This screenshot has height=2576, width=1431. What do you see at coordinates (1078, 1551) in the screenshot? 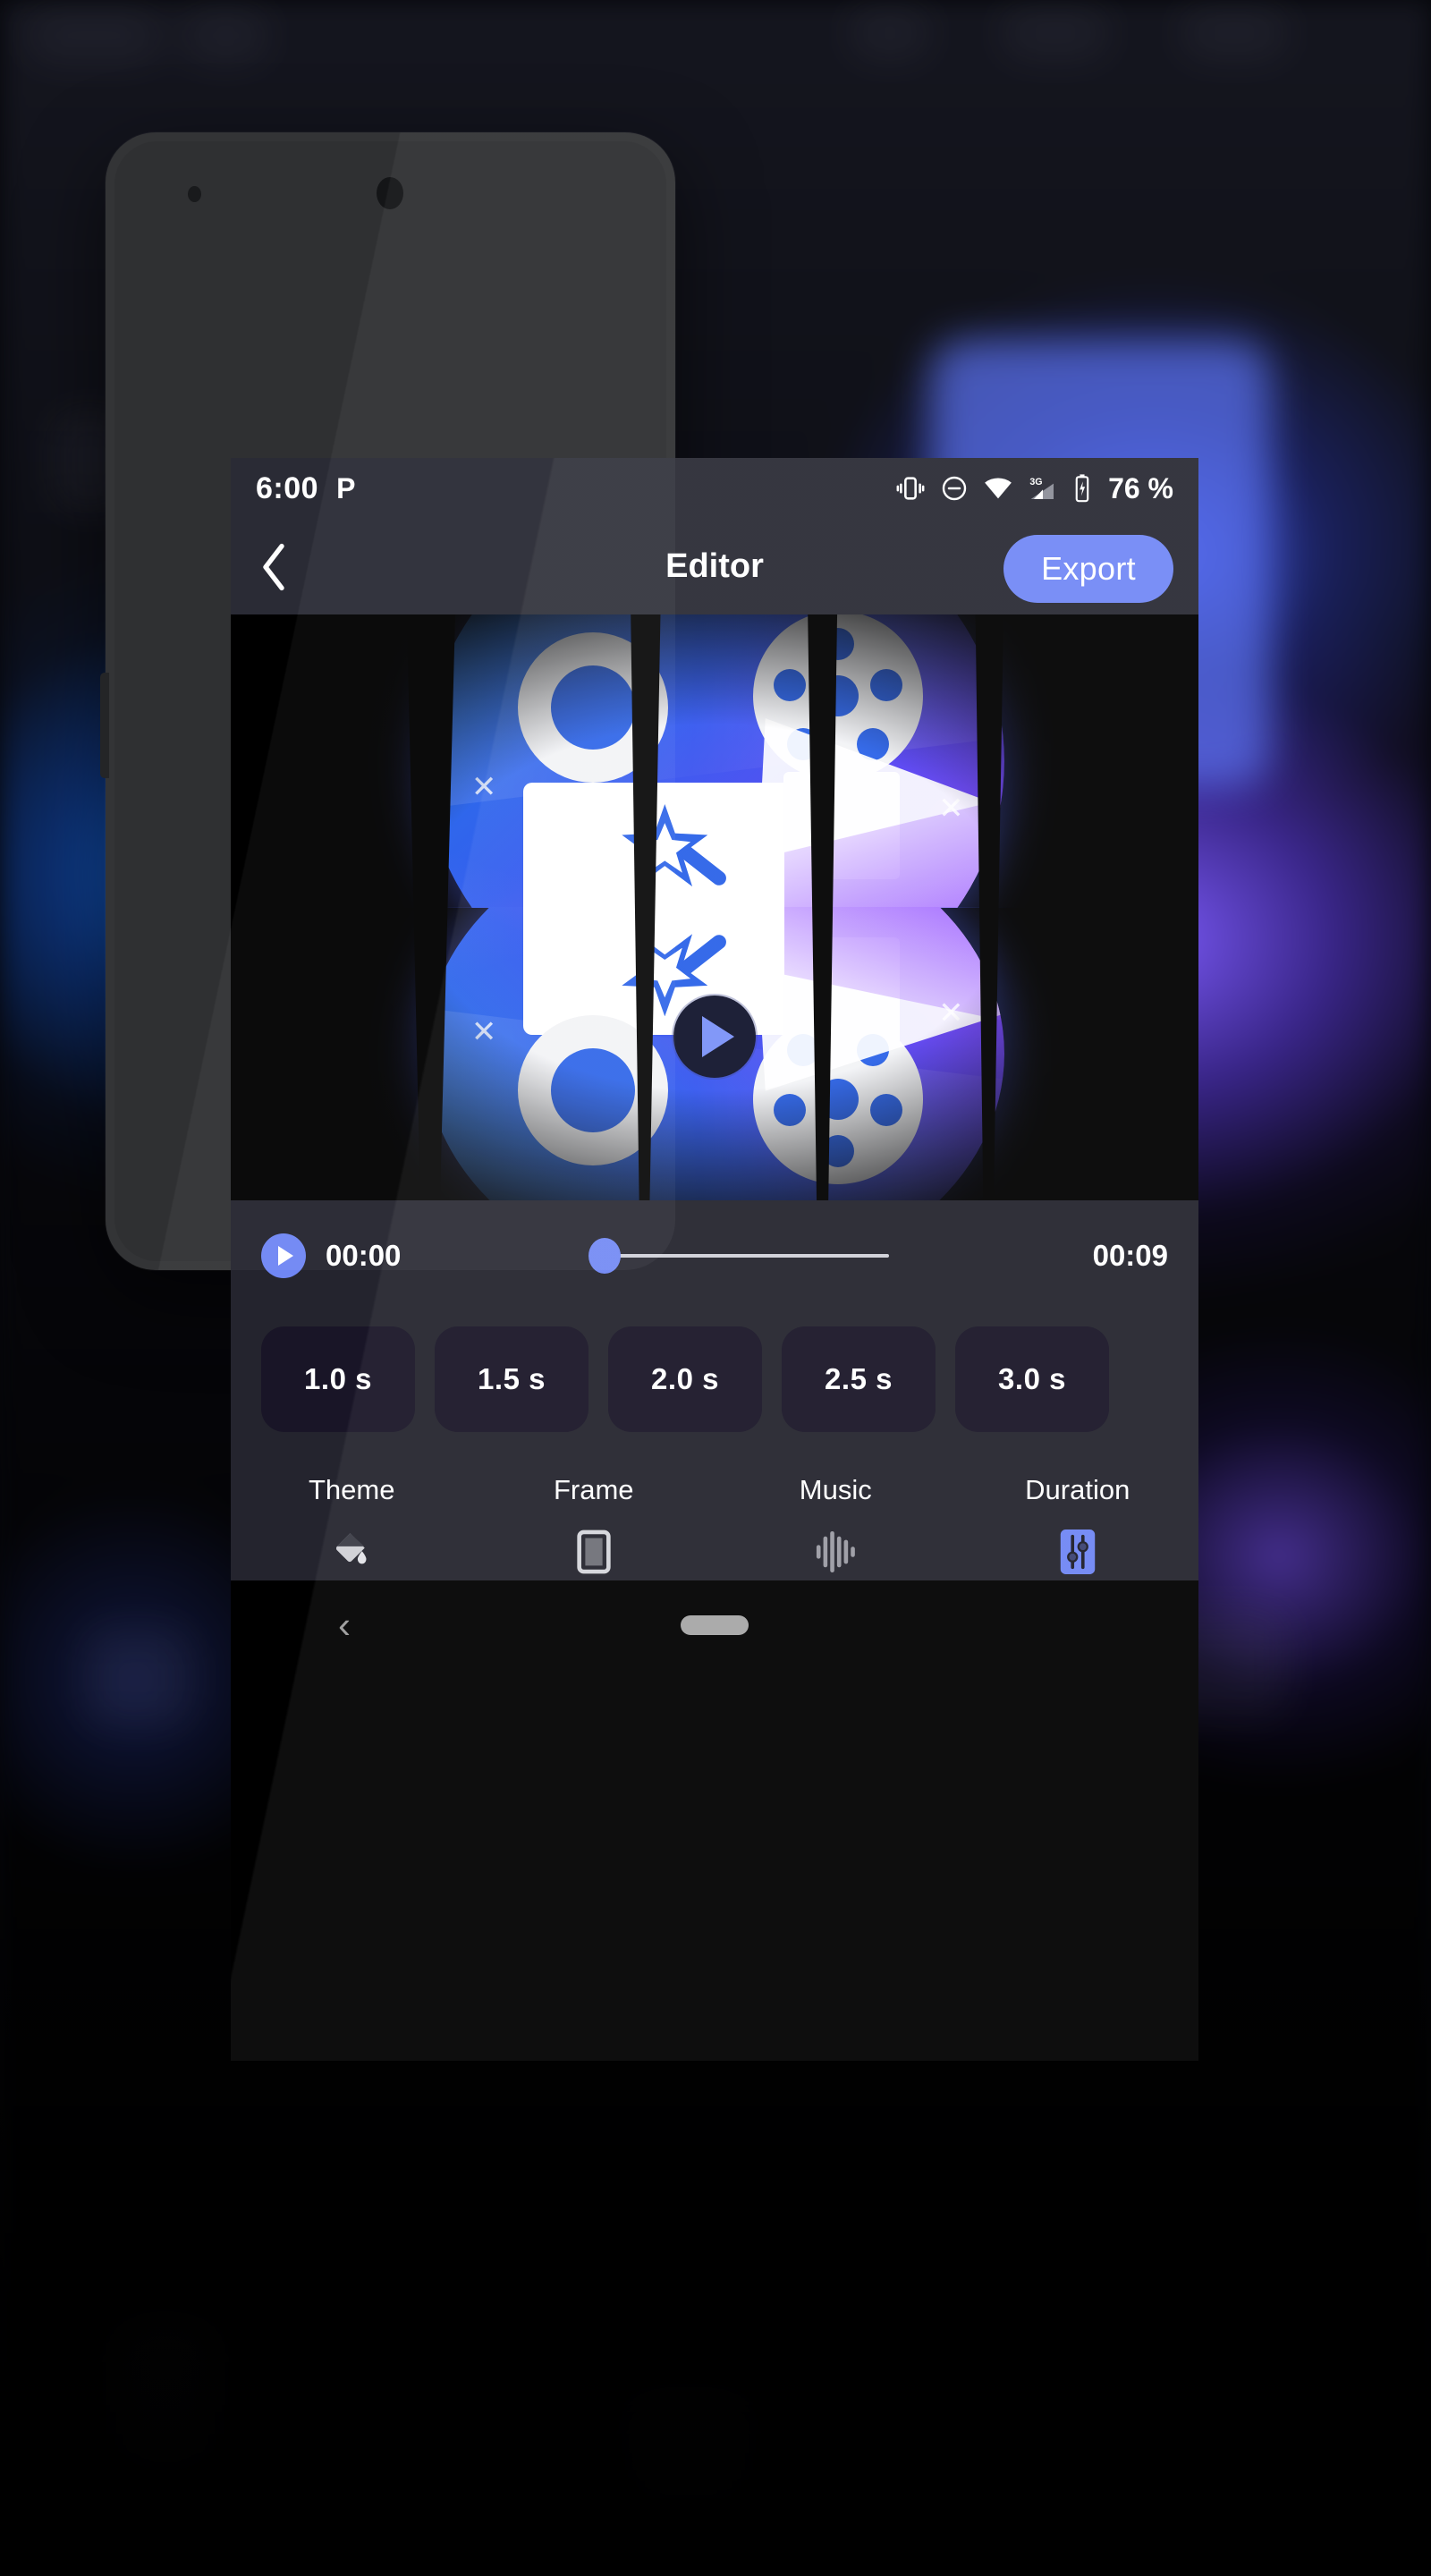
I see `sliders-icon` at bounding box center [1078, 1551].